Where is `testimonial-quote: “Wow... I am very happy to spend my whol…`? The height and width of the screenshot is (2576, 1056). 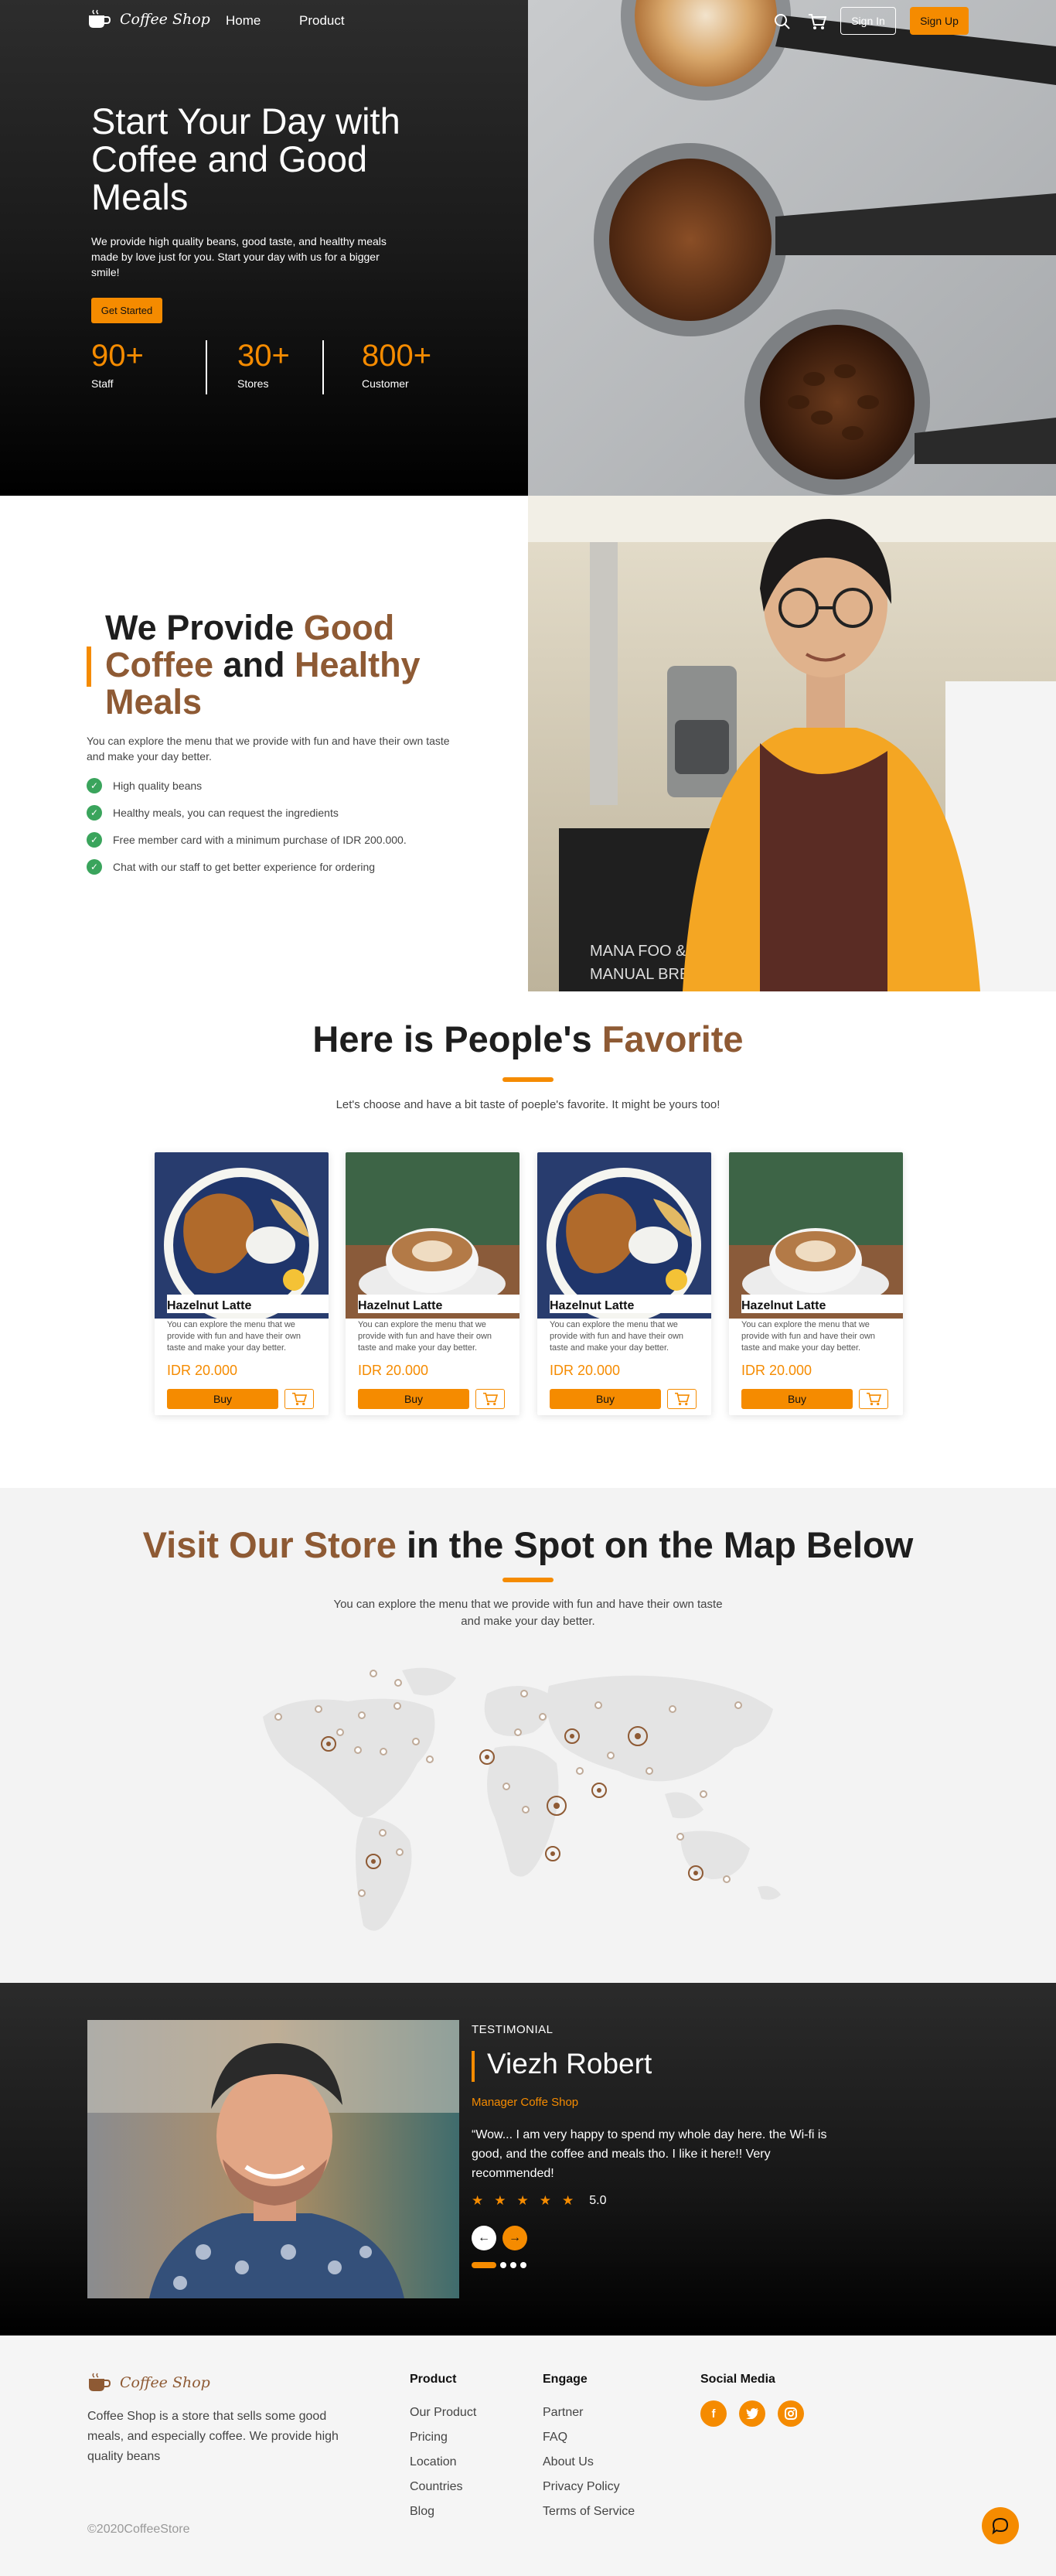
testimonial-quote: “Wow... I am very happy to spend my whol… is located at coordinates (649, 2154).